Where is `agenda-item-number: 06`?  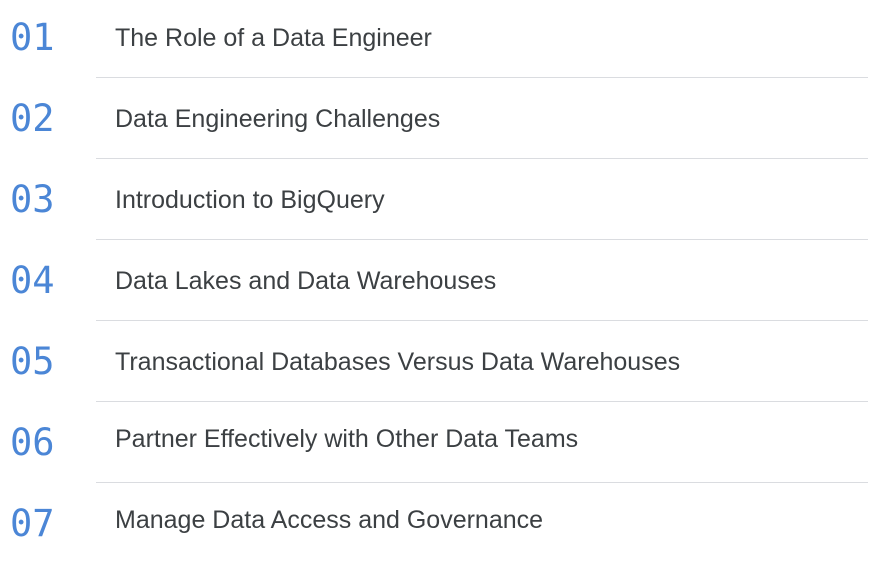
agenda-item-number: 06 is located at coordinates (32, 442).